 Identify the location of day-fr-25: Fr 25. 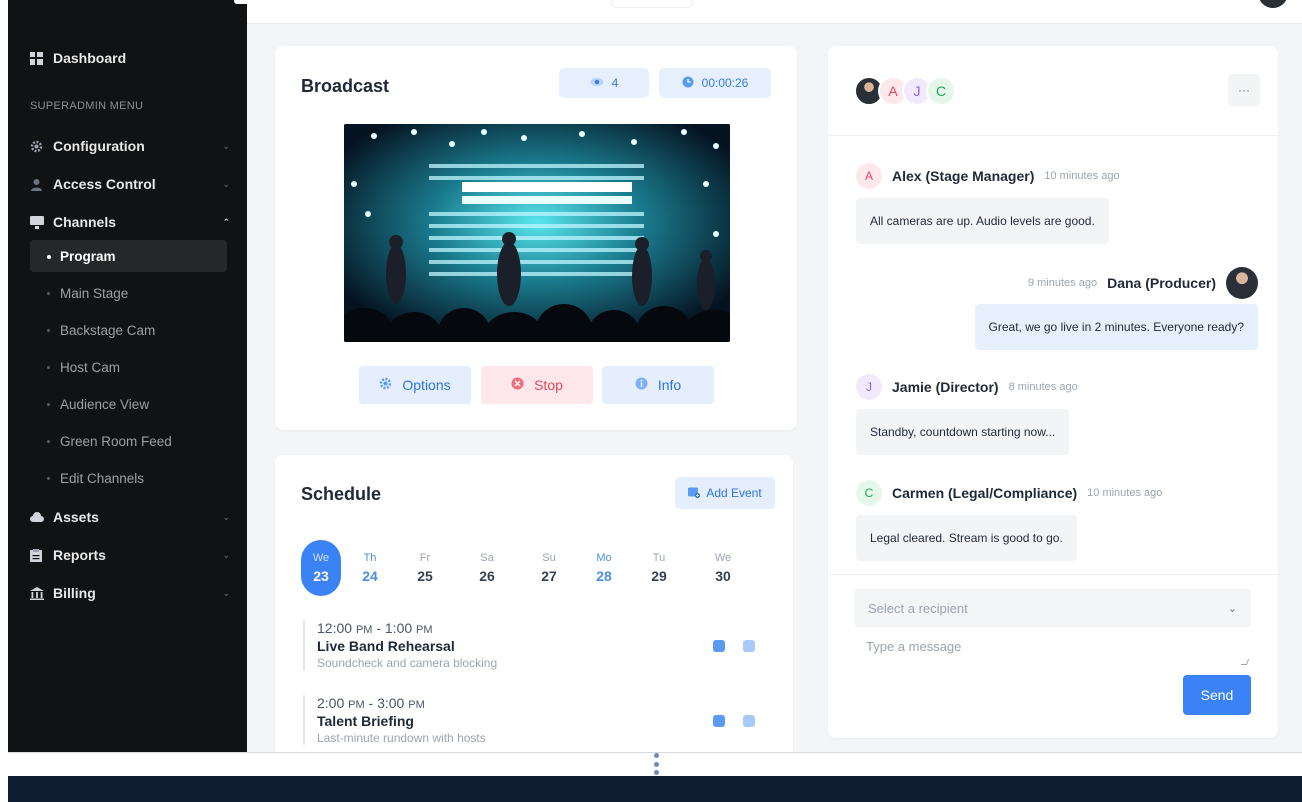
(425, 568).